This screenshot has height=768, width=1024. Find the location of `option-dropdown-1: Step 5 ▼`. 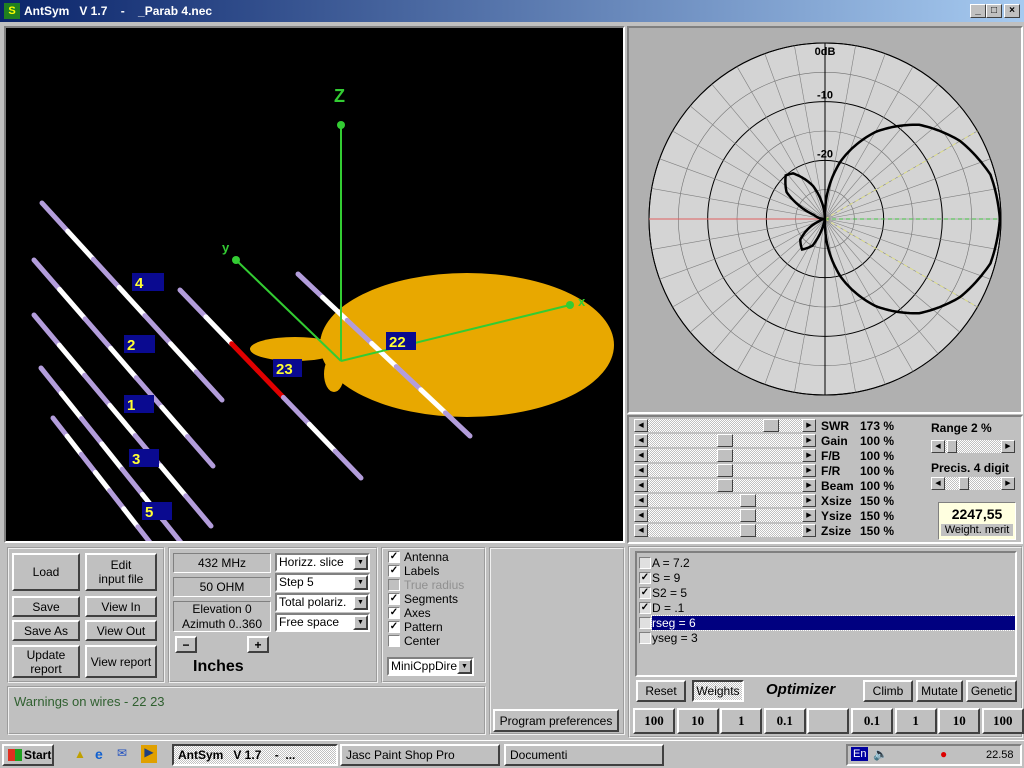

option-dropdown-1: Step 5 ▼ is located at coordinates (322, 582).